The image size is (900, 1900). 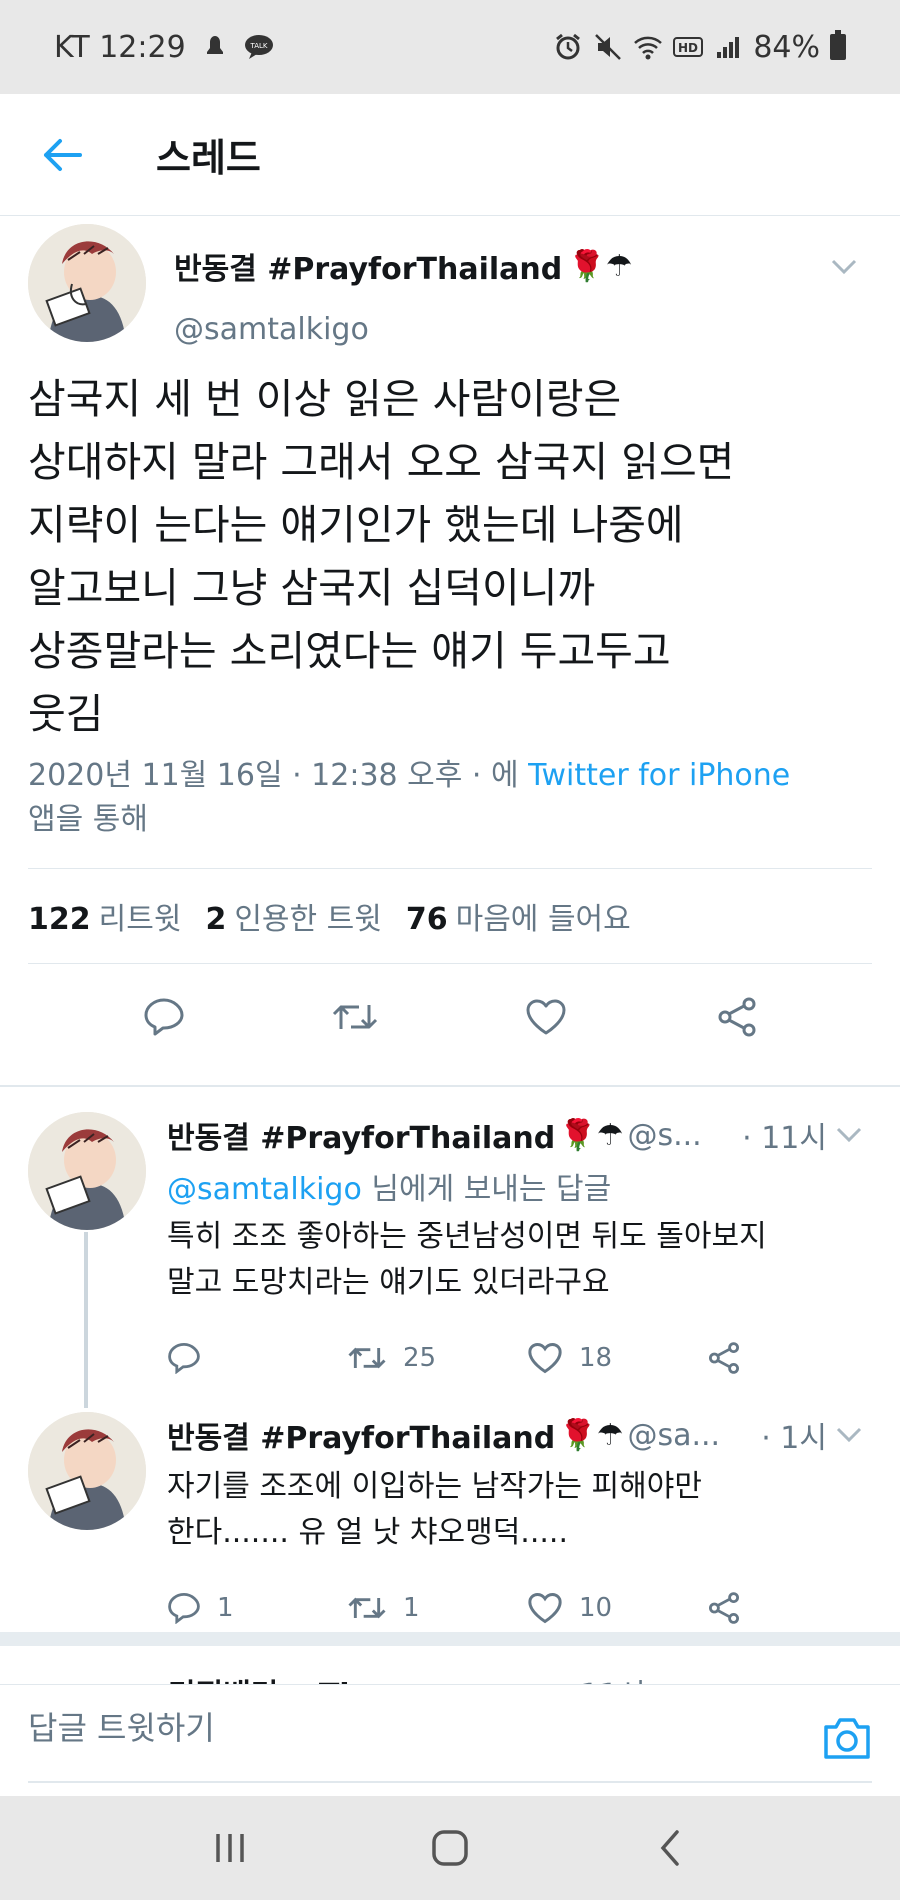 I want to click on like-stat: 76 마음에 들어요, so click(x=518, y=916).